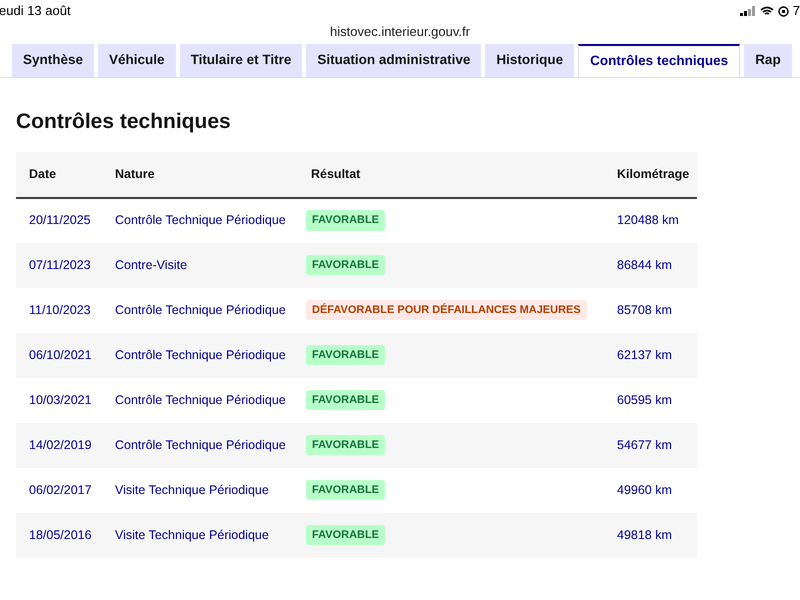 The height and width of the screenshot is (600, 800). What do you see at coordinates (650, 400) in the screenshot?
I see `table-cell: 60595 km` at bounding box center [650, 400].